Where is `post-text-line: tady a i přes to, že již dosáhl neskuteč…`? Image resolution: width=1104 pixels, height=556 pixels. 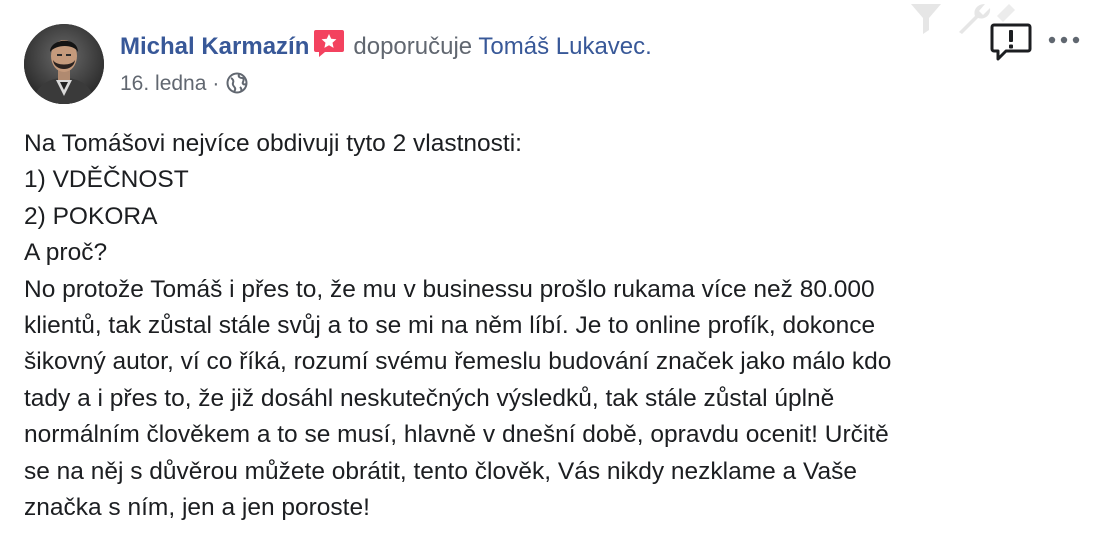
post-text-line: tady a i přes to, že již dosáhl neskuteč… is located at coordinates (429, 398).